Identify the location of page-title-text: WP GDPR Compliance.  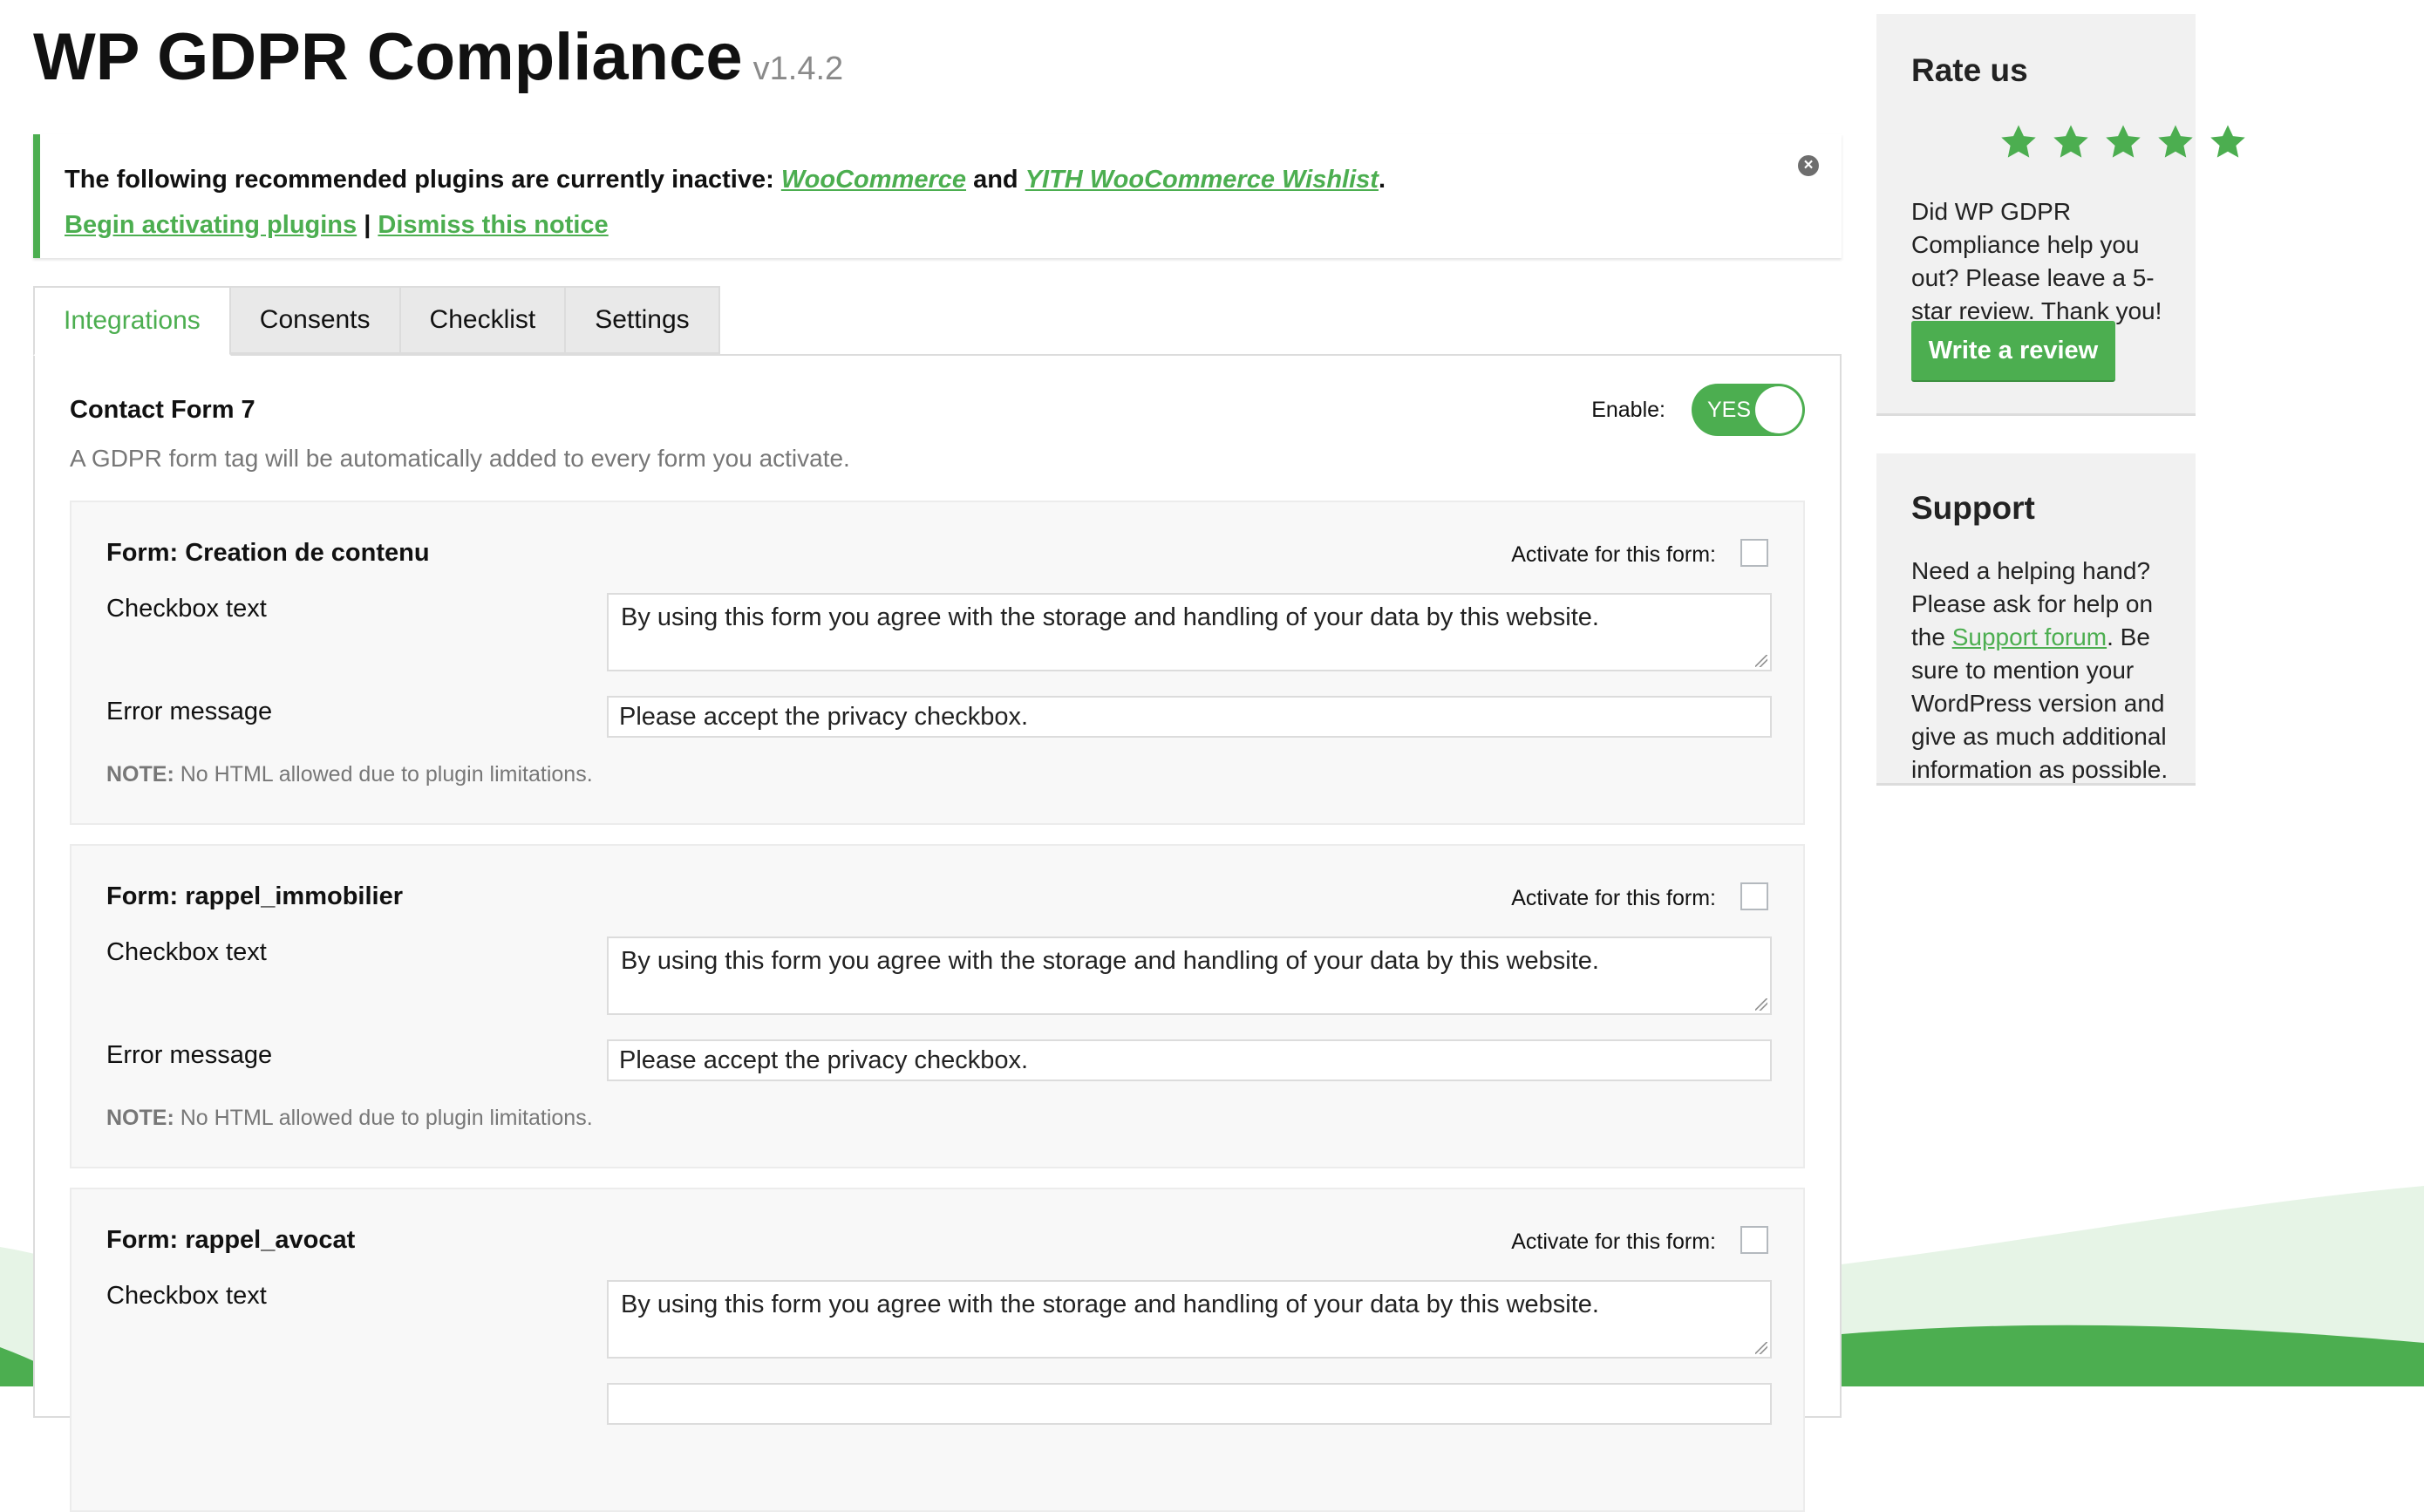
(388, 57).